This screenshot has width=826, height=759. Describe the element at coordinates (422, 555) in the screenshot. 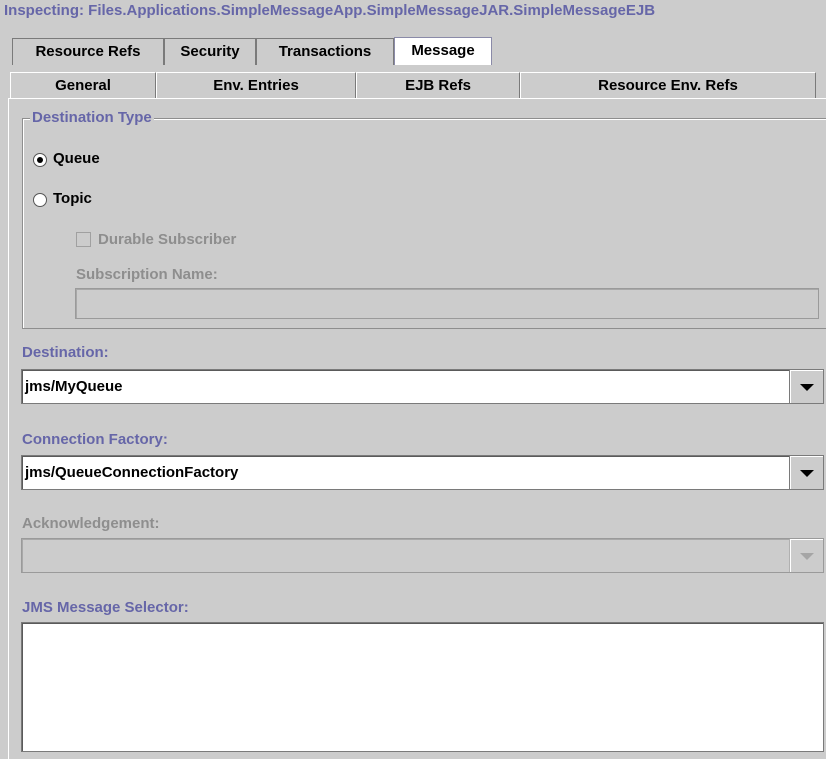

I see `acknowledgement-combobox` at that location.